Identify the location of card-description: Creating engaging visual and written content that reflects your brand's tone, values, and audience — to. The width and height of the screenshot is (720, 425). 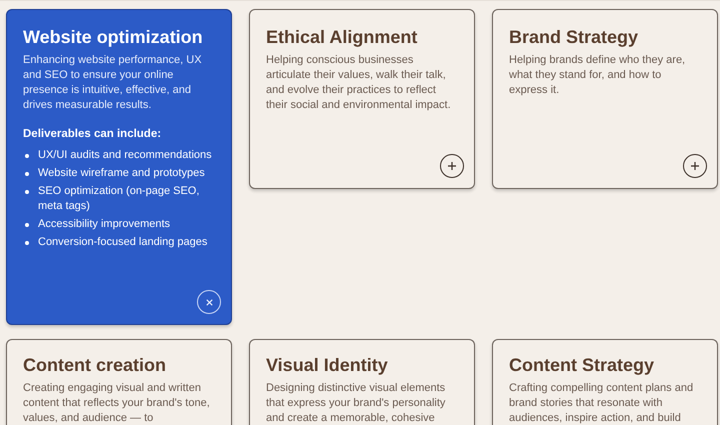
(117, 403).